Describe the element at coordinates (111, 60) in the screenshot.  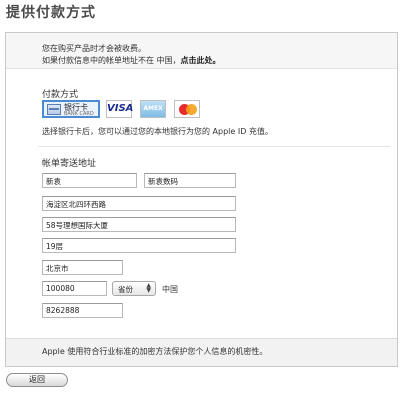
I see `address-notice-text: 如果付款信息中的帐单地址不在 中国，` at that location.